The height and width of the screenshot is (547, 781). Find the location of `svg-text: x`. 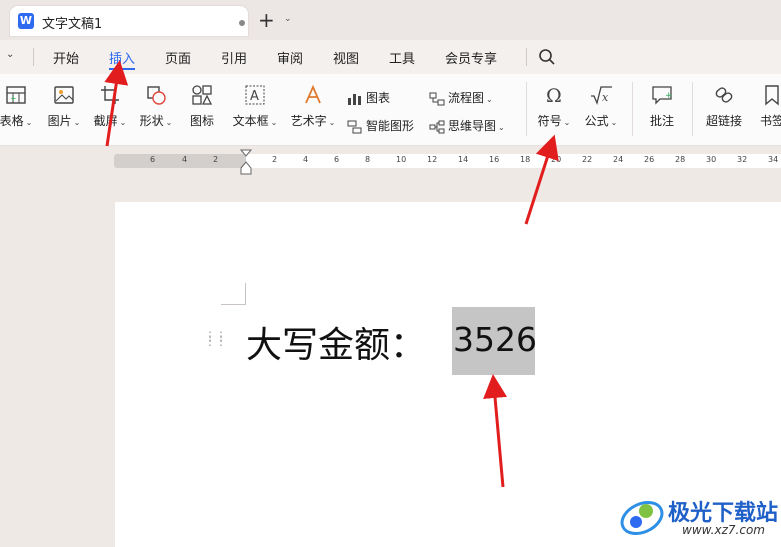

svg-text: x is located at coordinates (605, 97).